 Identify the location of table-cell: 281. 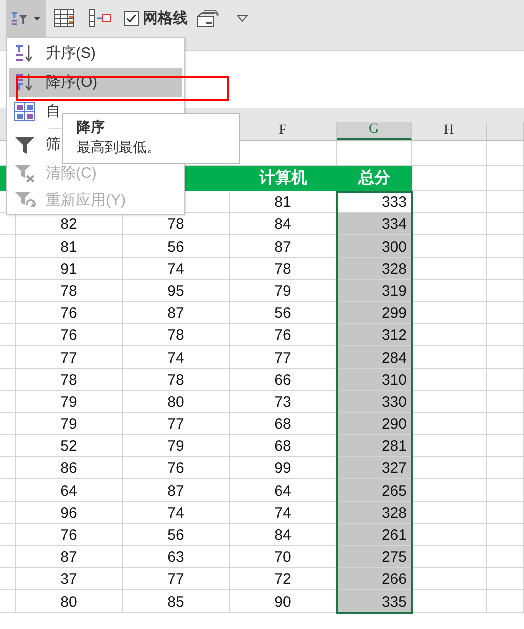
(374, 446).